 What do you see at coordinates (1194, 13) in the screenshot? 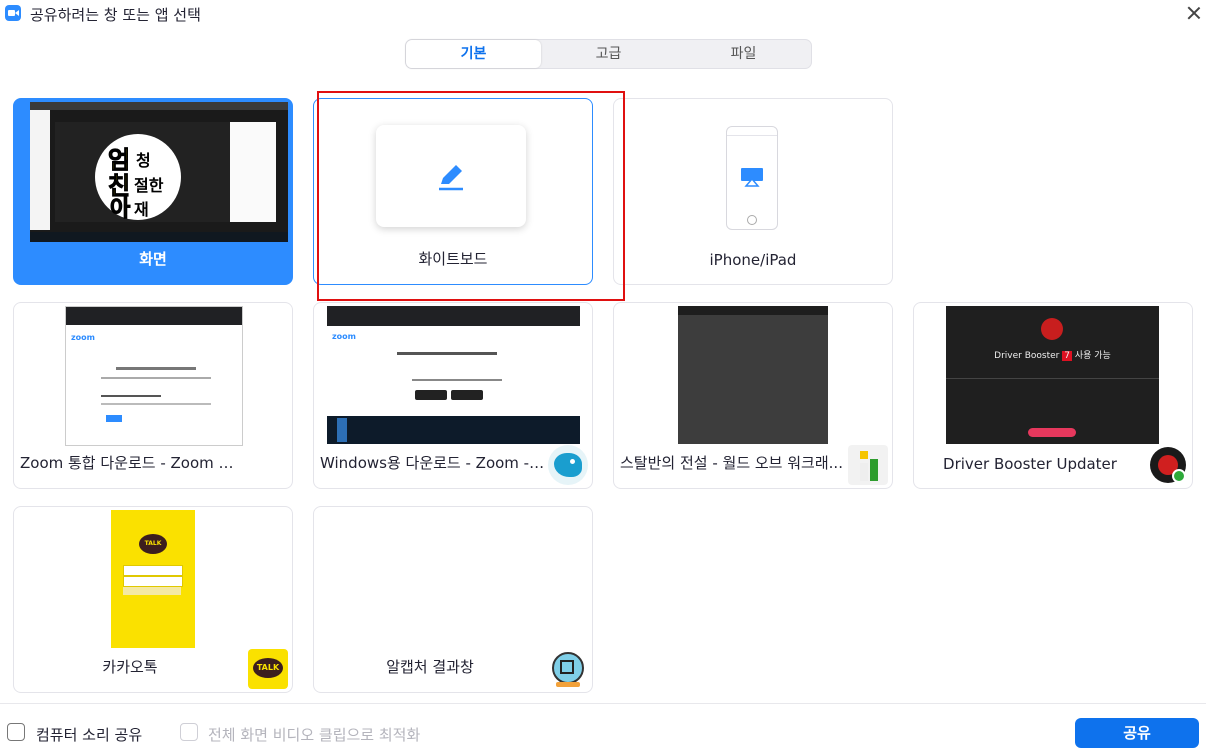
I see `close-icon` at bounding box center [1194, 13].